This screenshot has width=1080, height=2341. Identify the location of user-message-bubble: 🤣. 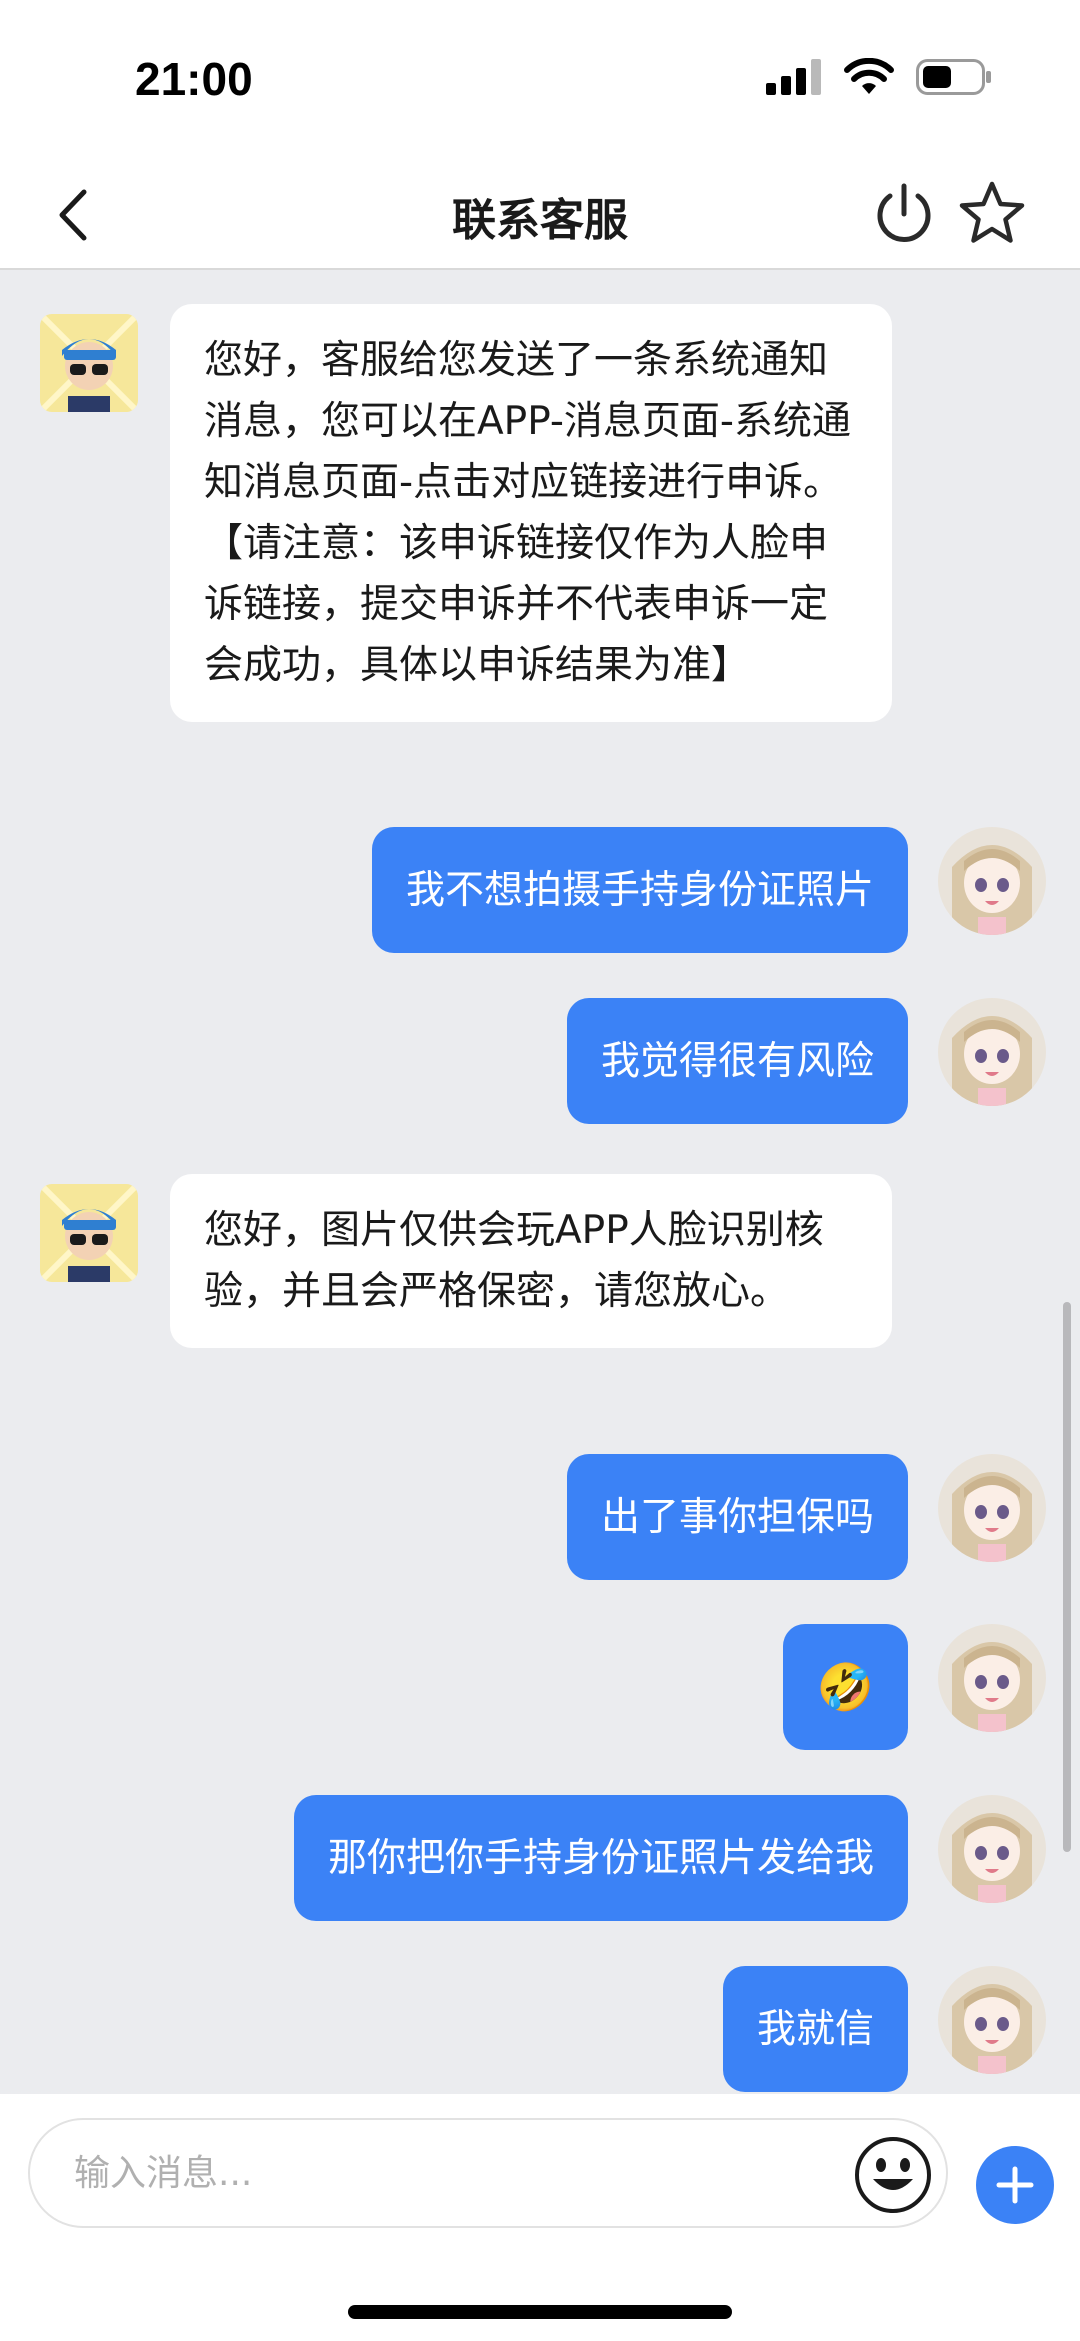
(845, 1687).